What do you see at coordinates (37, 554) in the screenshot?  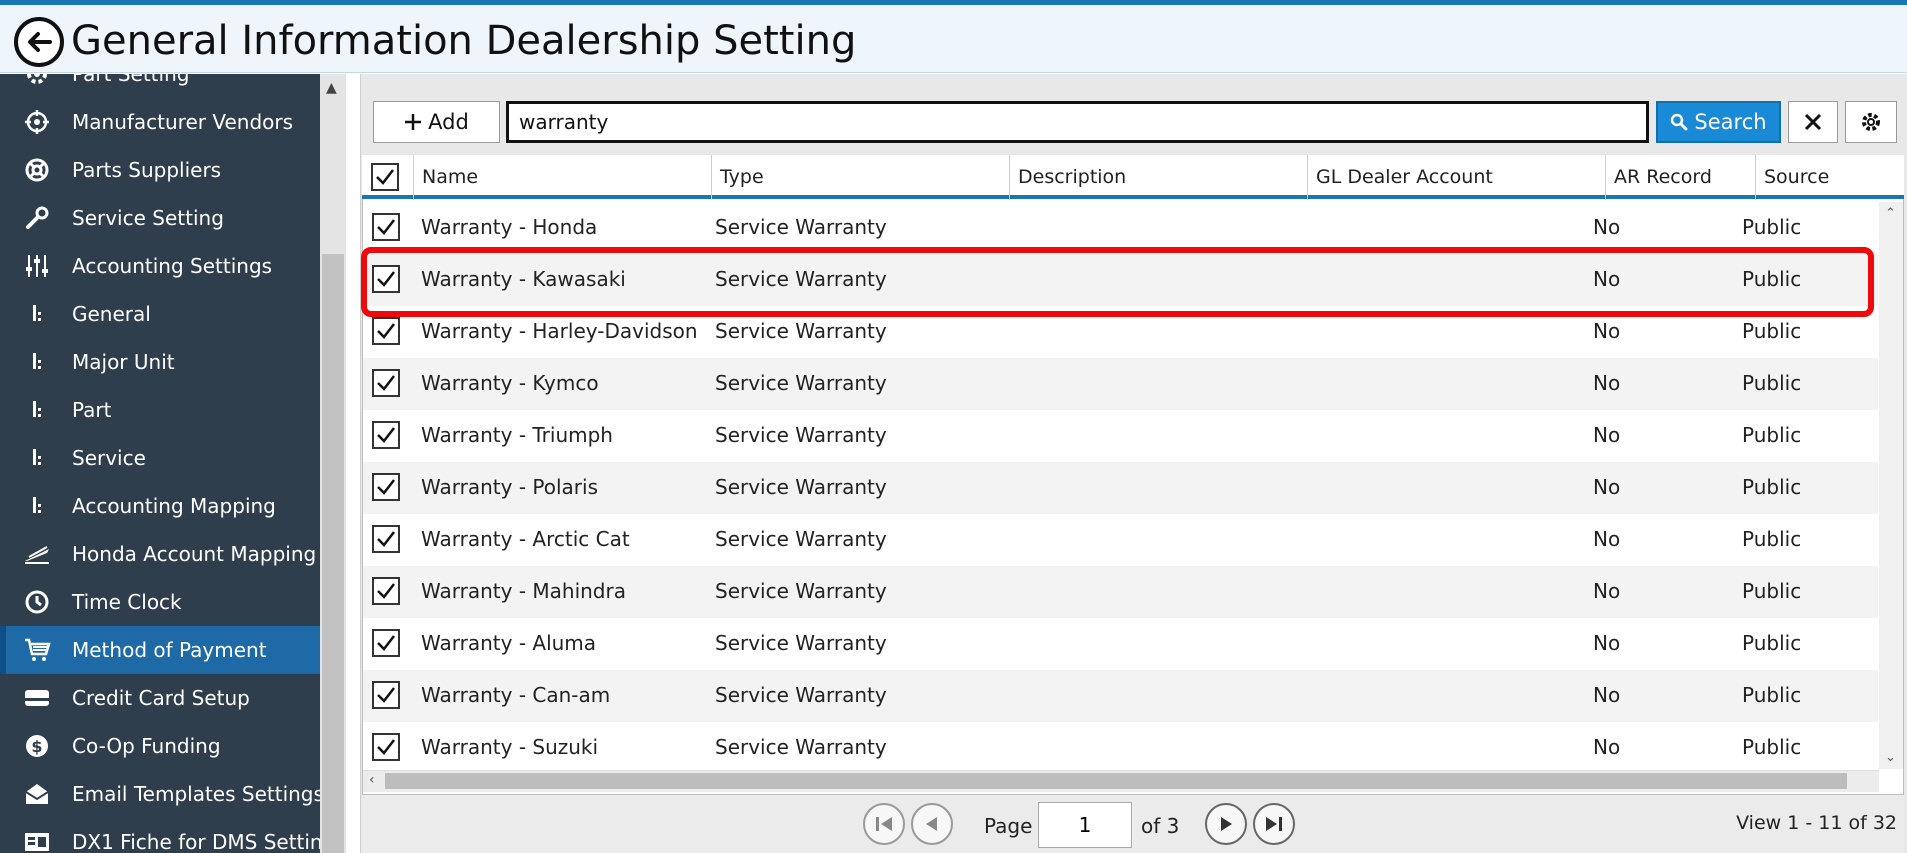 I see `honda-wing-icon` at bounding box center [37, 554].